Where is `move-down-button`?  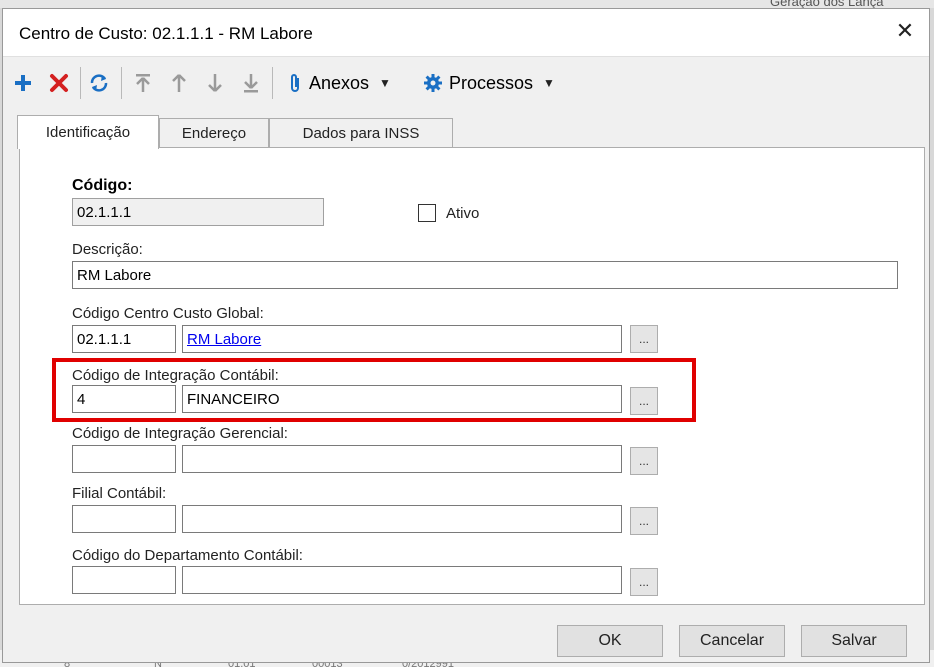 move-down-button is located at coordinates (215, 83).